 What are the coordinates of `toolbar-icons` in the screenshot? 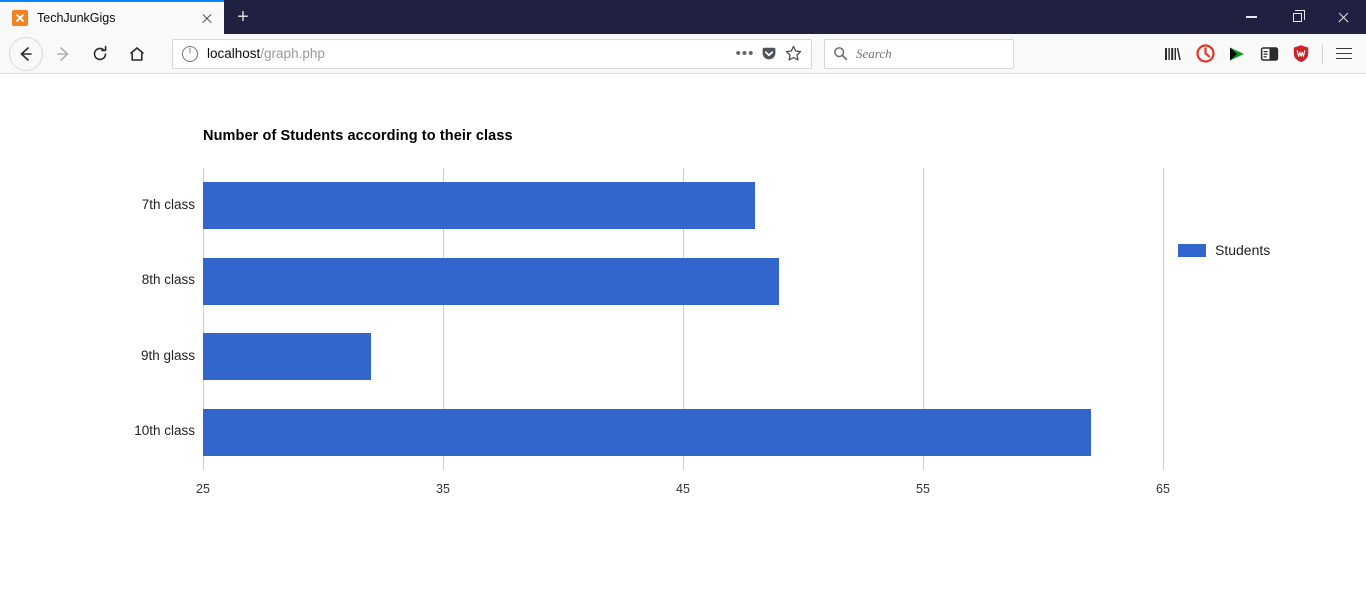 It's located at (1261, 54).